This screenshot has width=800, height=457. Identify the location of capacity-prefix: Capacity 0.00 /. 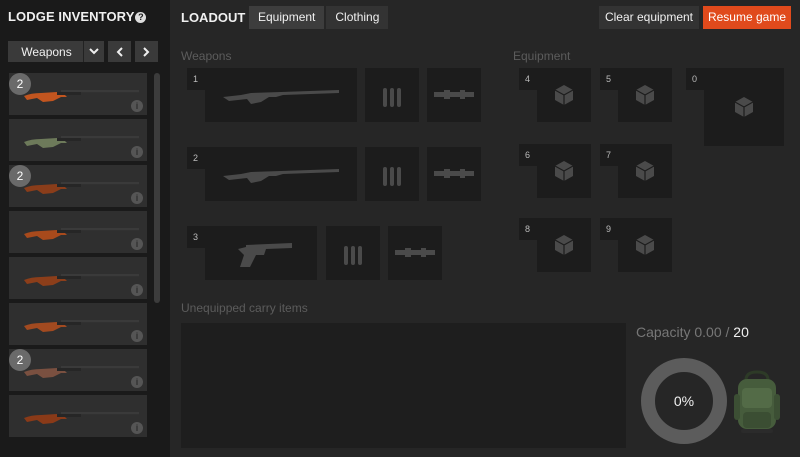
(683, 332).